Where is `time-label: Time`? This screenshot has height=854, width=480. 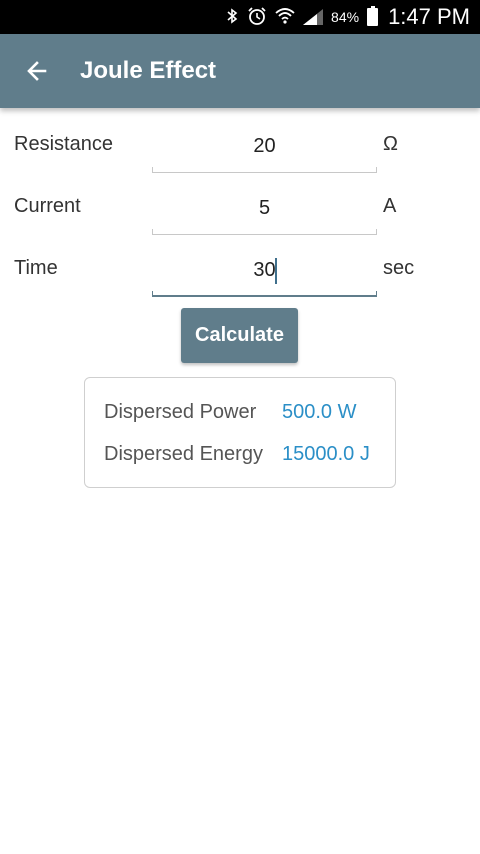
time-label: Time is located at coordinates (36, 268).